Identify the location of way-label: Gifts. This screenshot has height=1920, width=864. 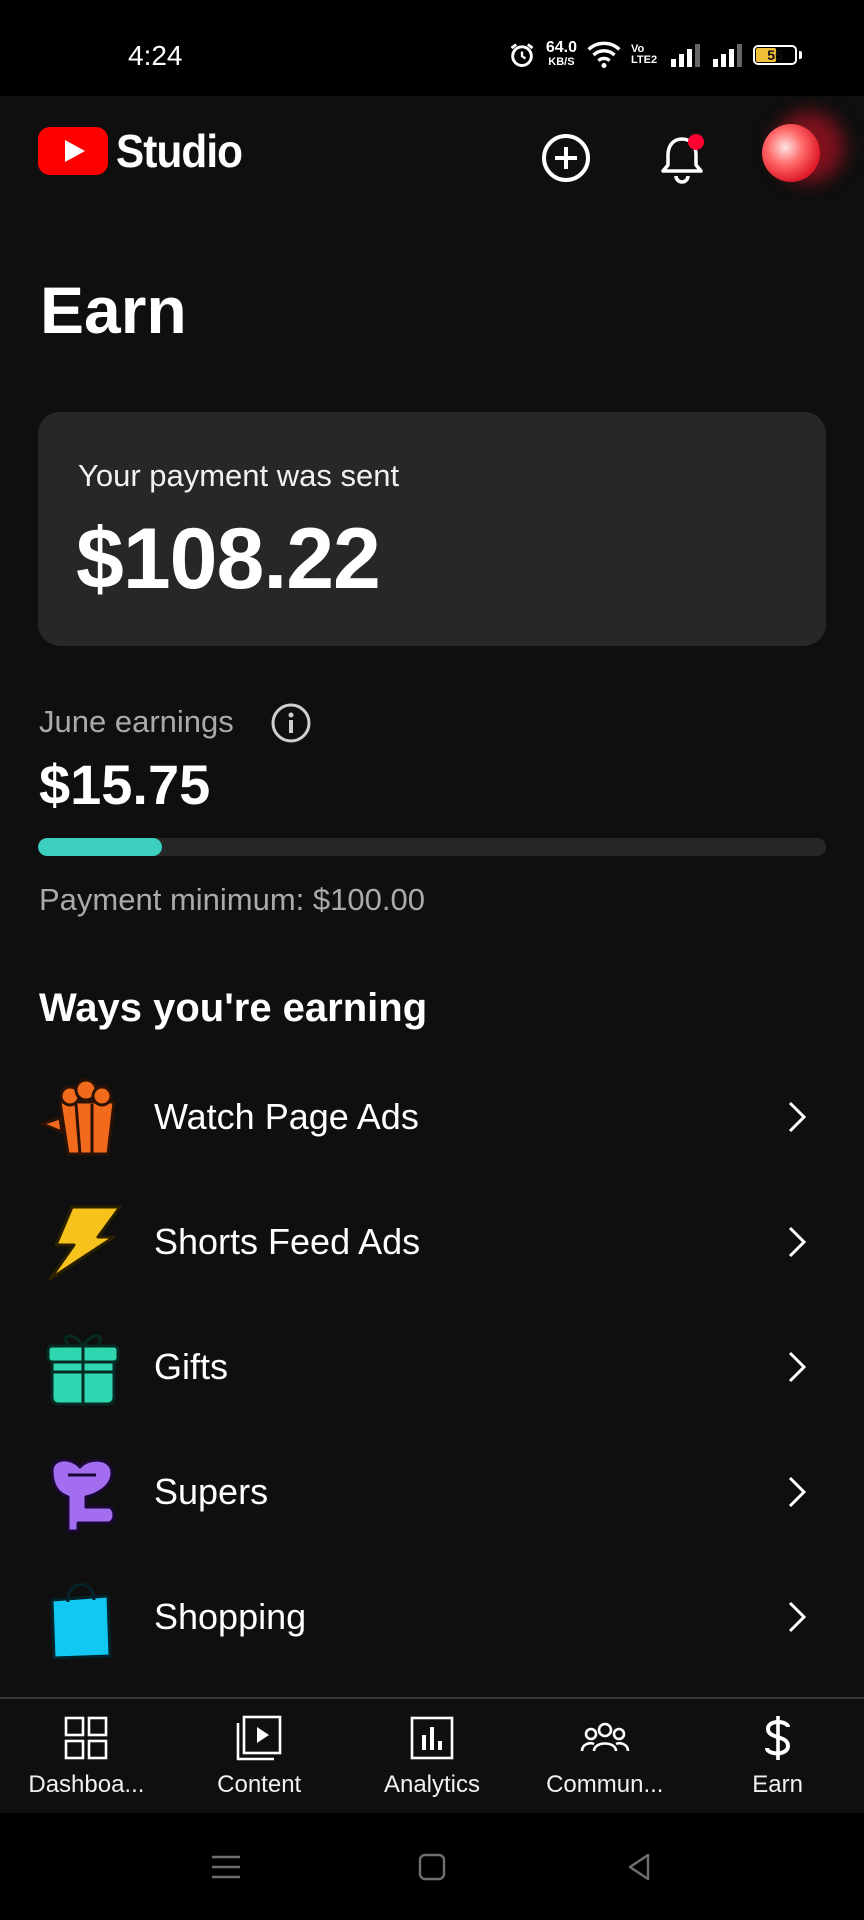
(191, 1366).